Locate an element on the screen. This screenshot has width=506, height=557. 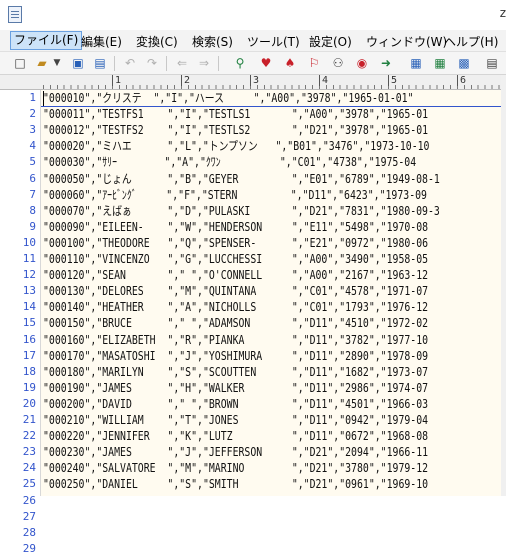
compare-icon: ▦ is located at coordinates (416, 63).